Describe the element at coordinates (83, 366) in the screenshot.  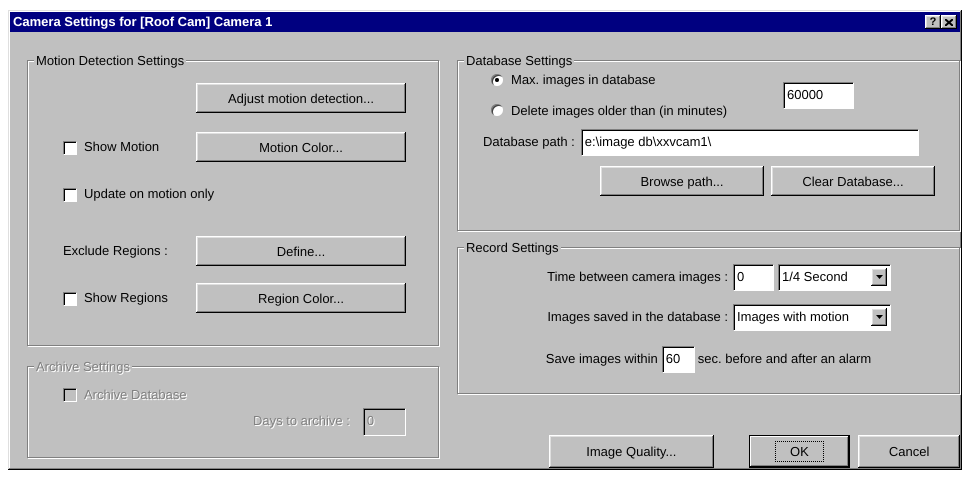
I see `group-title: Archive Settings` at that location.